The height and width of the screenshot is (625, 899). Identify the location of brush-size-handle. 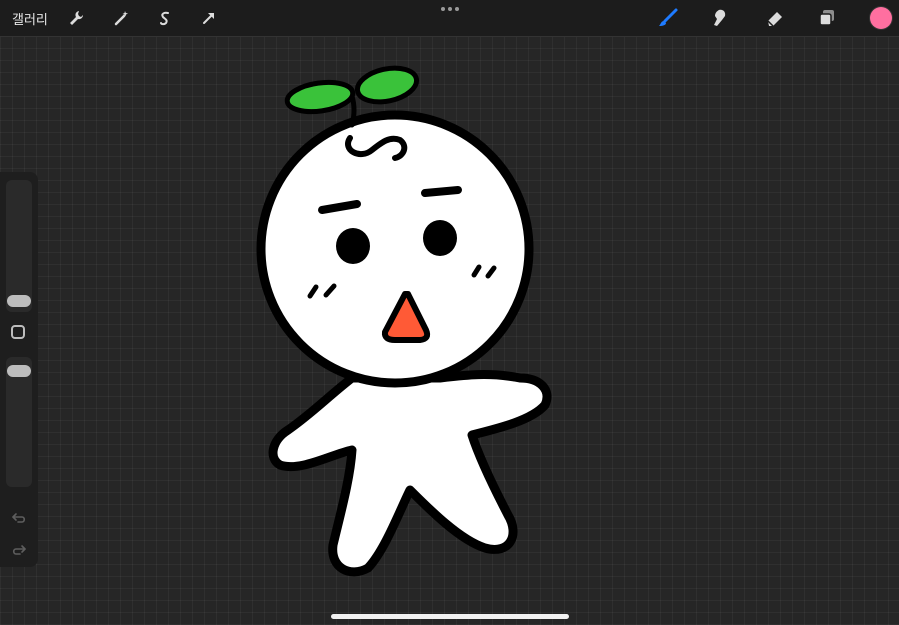
(19, 301).